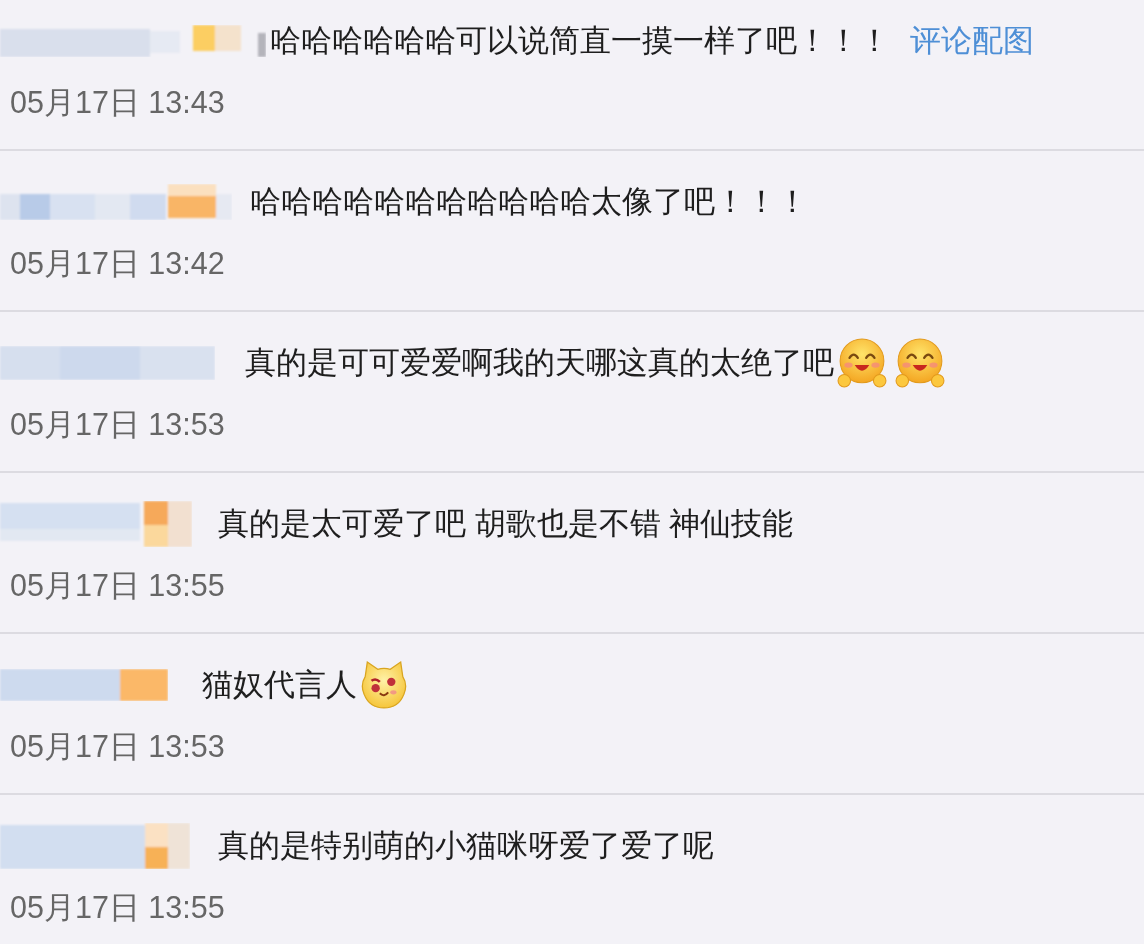 This screenshot has height=944, width=1144. I want to click on comment-text: 哈哈哈哈哈哈哈哈哈哈哈太像了吧！！！, so click(529, 202).